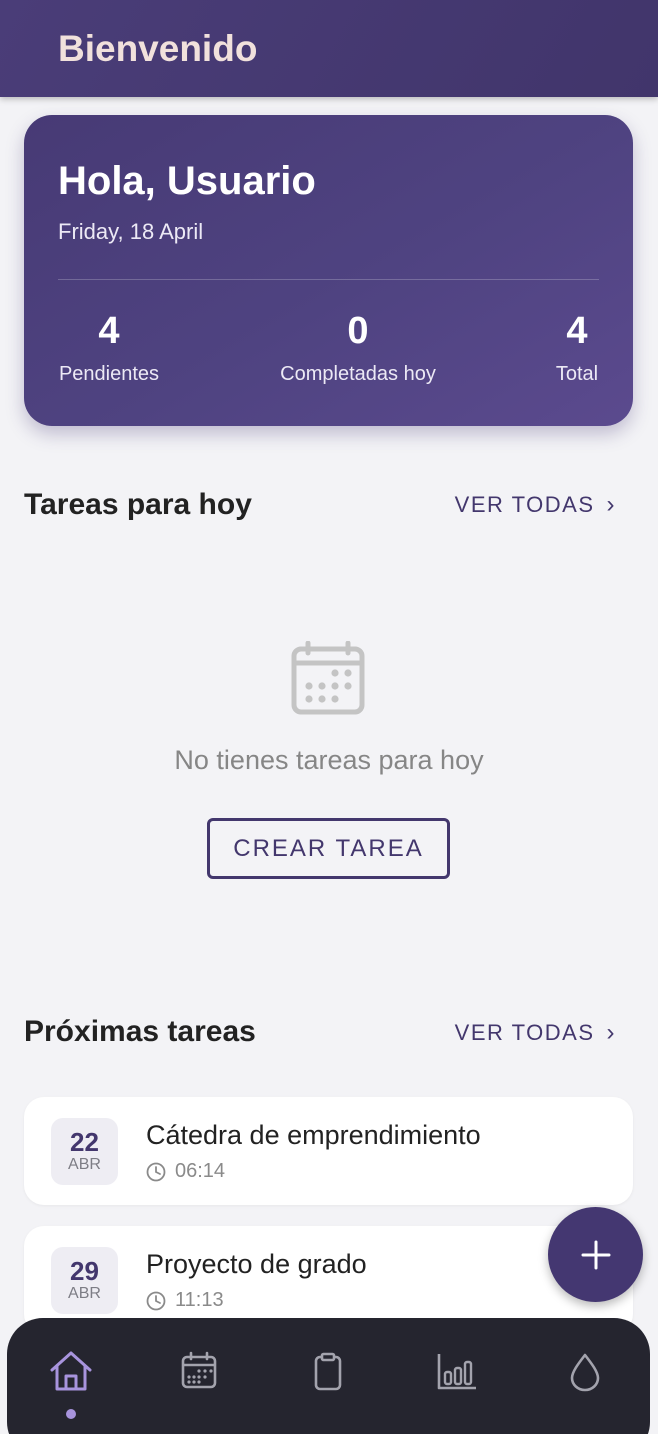 Image resolution: width=658 pixels, height=1434 pixels. What do you see at coordinates (585, 1372) in the screenshot?
I see `drop-icon` at bounding box center [585, 1372].